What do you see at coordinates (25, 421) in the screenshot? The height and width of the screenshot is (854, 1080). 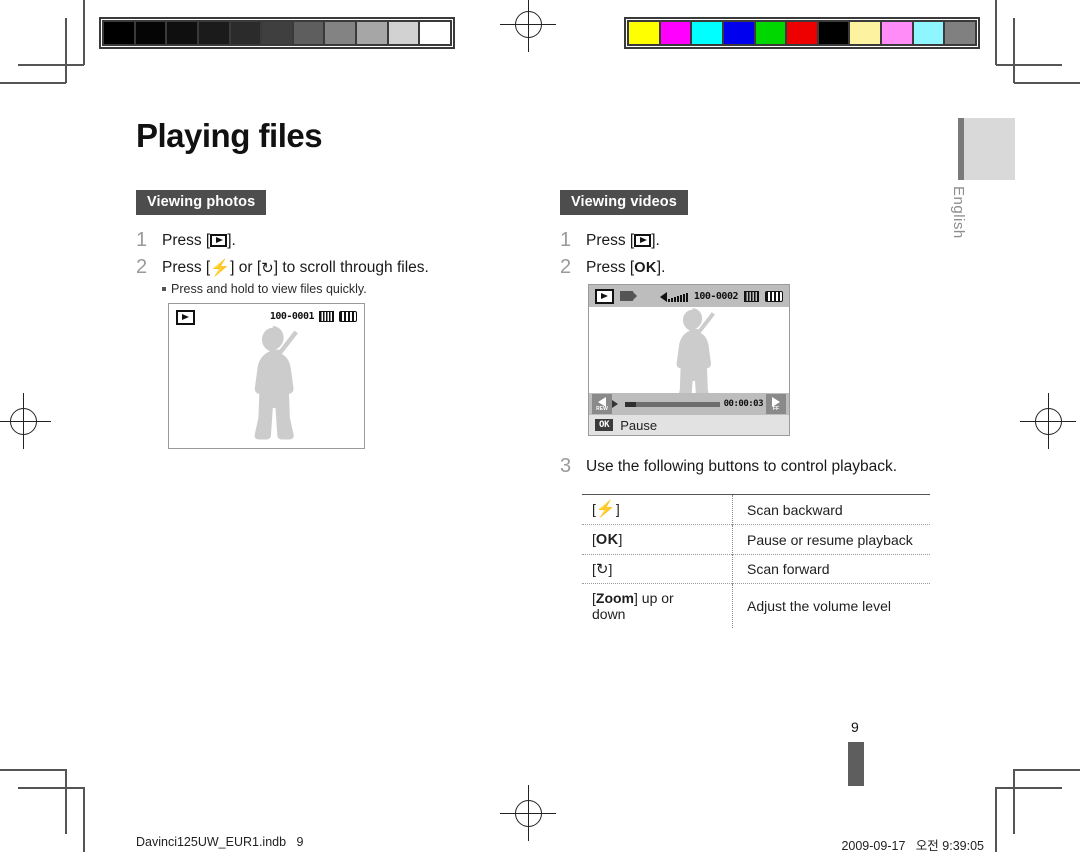 I see `registration-mark-left` at bounding box center [25, 421].